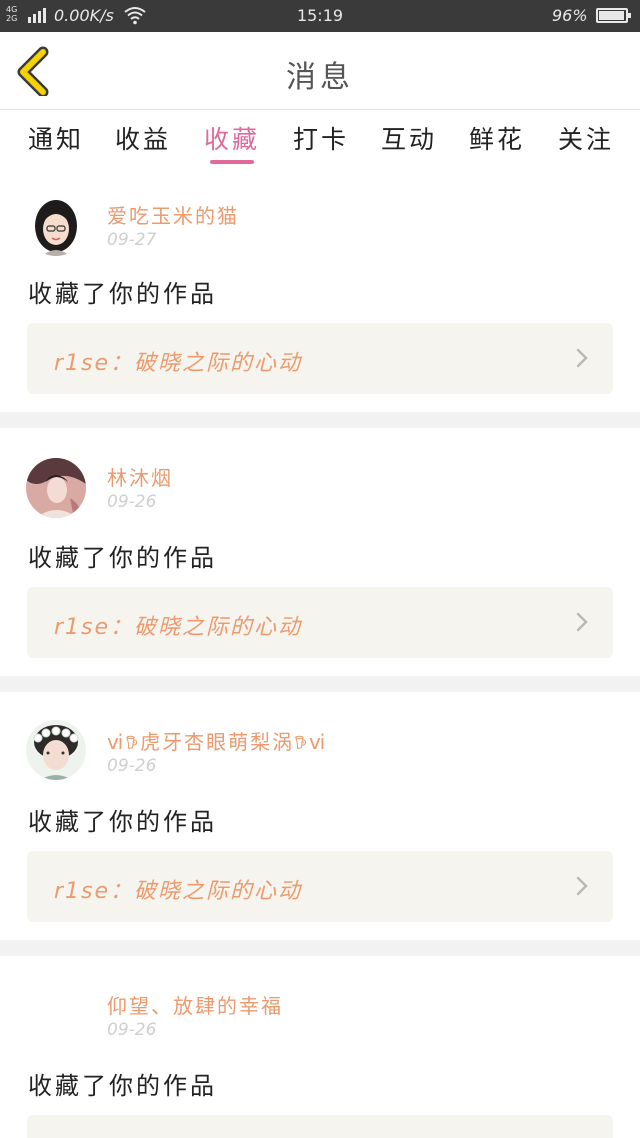 The height and width of the screenshot is (1138, 640). Describe the element at coordinates (195, 1004) in the screenshot. I see `username: 仰望、放肆的幸福` at that location.